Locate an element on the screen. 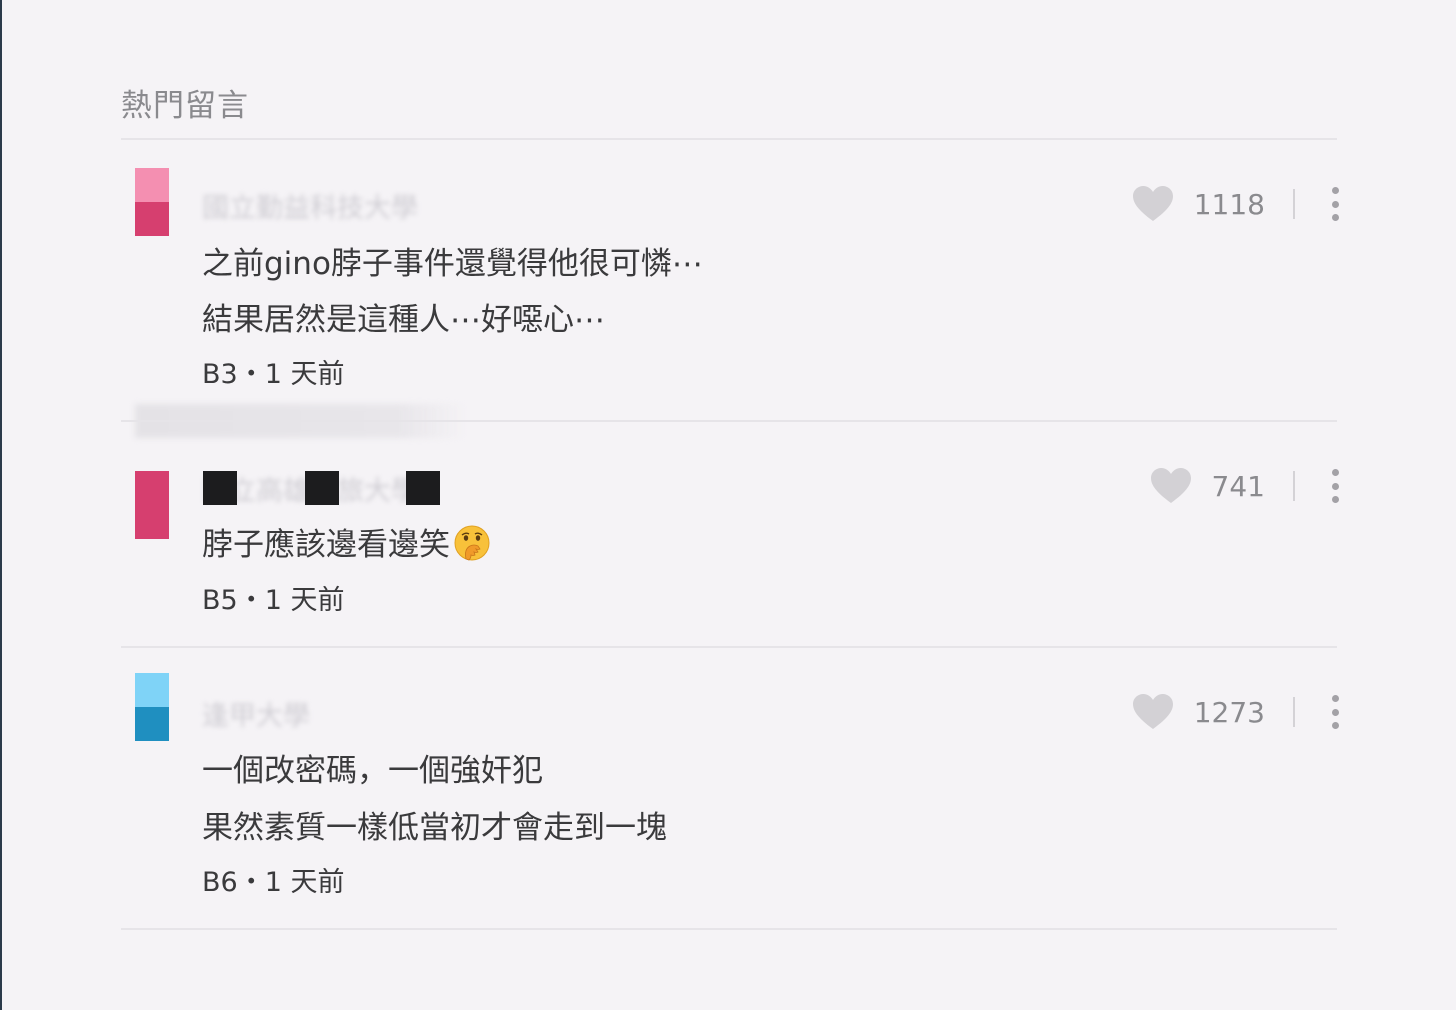 This screenshot has height=1010, width=1456. like-group: 1118 is located at coordinates (1235, 204).